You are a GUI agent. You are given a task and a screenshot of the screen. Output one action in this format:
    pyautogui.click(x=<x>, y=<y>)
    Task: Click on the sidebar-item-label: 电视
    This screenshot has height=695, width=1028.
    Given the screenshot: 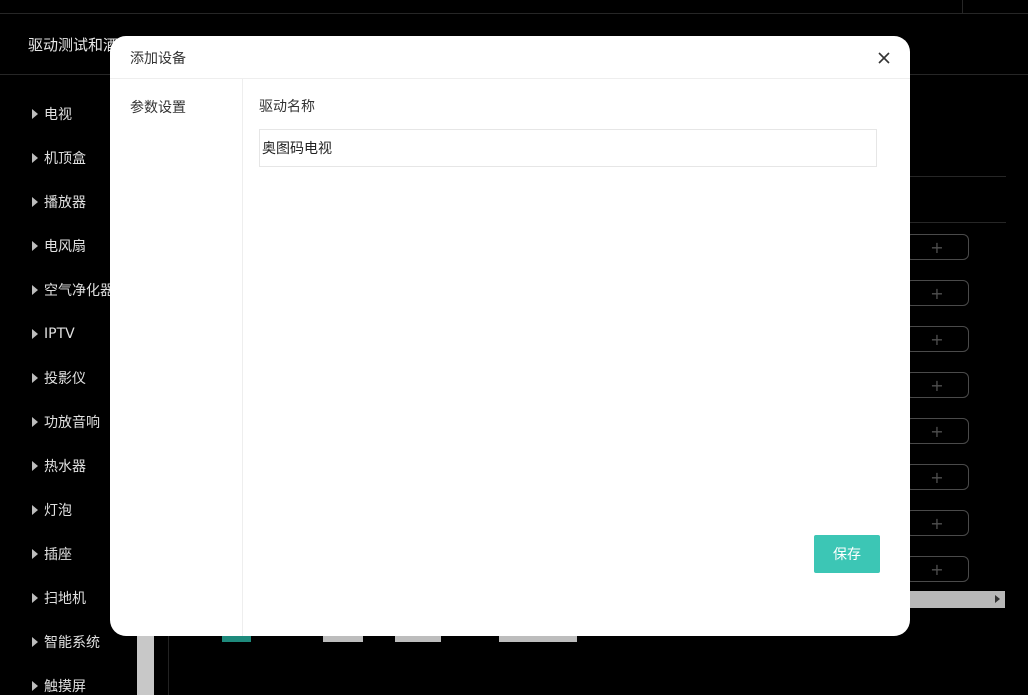 What is the action you would take?
    pyautogui.click(x=58, y=115)
    